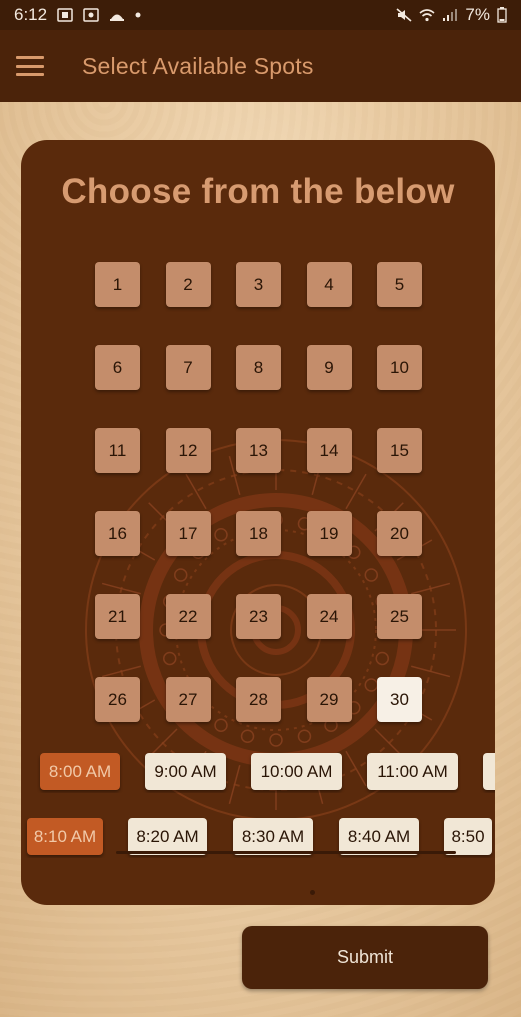  What do you see at coordinates (365, 957) in the screenshot?
I see `submit-button: Submit` at bounding box center [365, 957].